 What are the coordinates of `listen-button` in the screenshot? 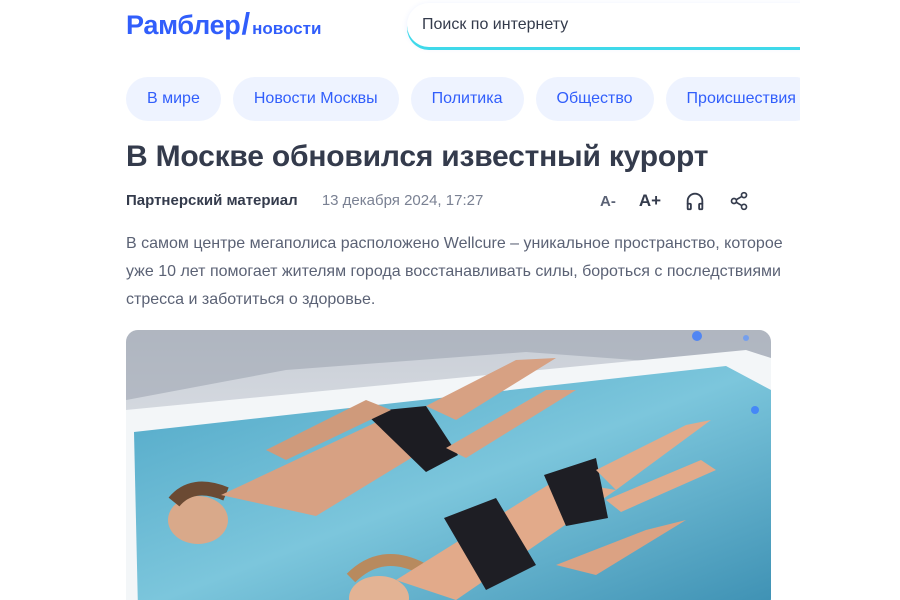 It's located at (695, 201).